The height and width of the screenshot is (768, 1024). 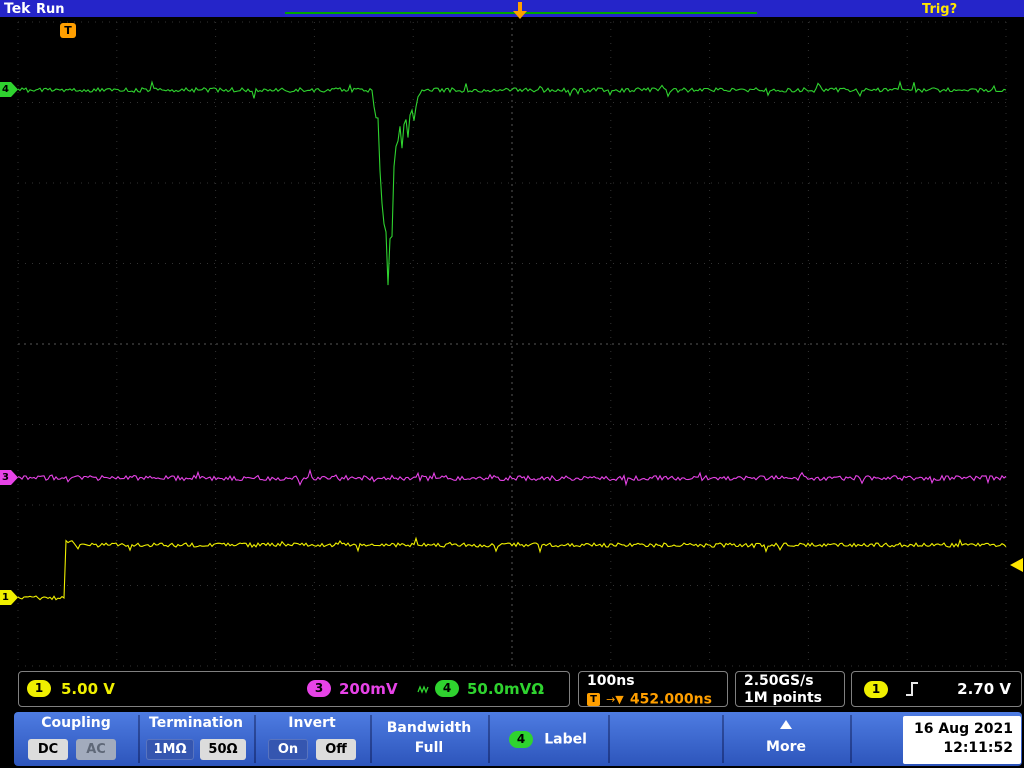 I want to click on ch3-scale-value: 200mV, so click(x=368, y=689).